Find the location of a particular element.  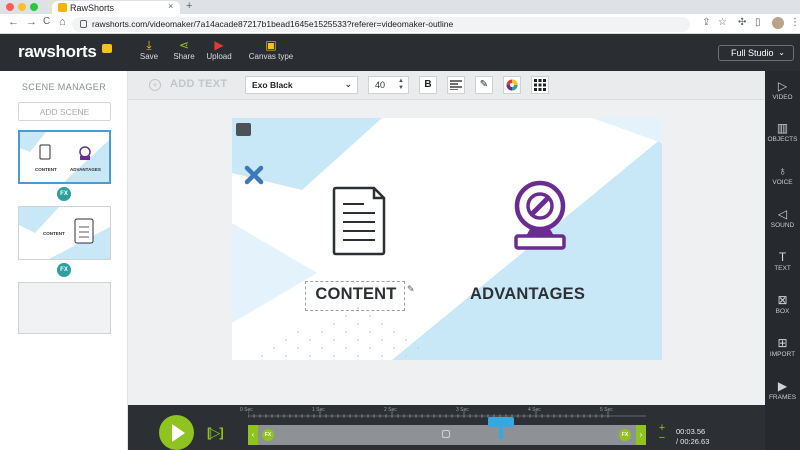

scene-manager-panel is located at coordinates (64, 260).